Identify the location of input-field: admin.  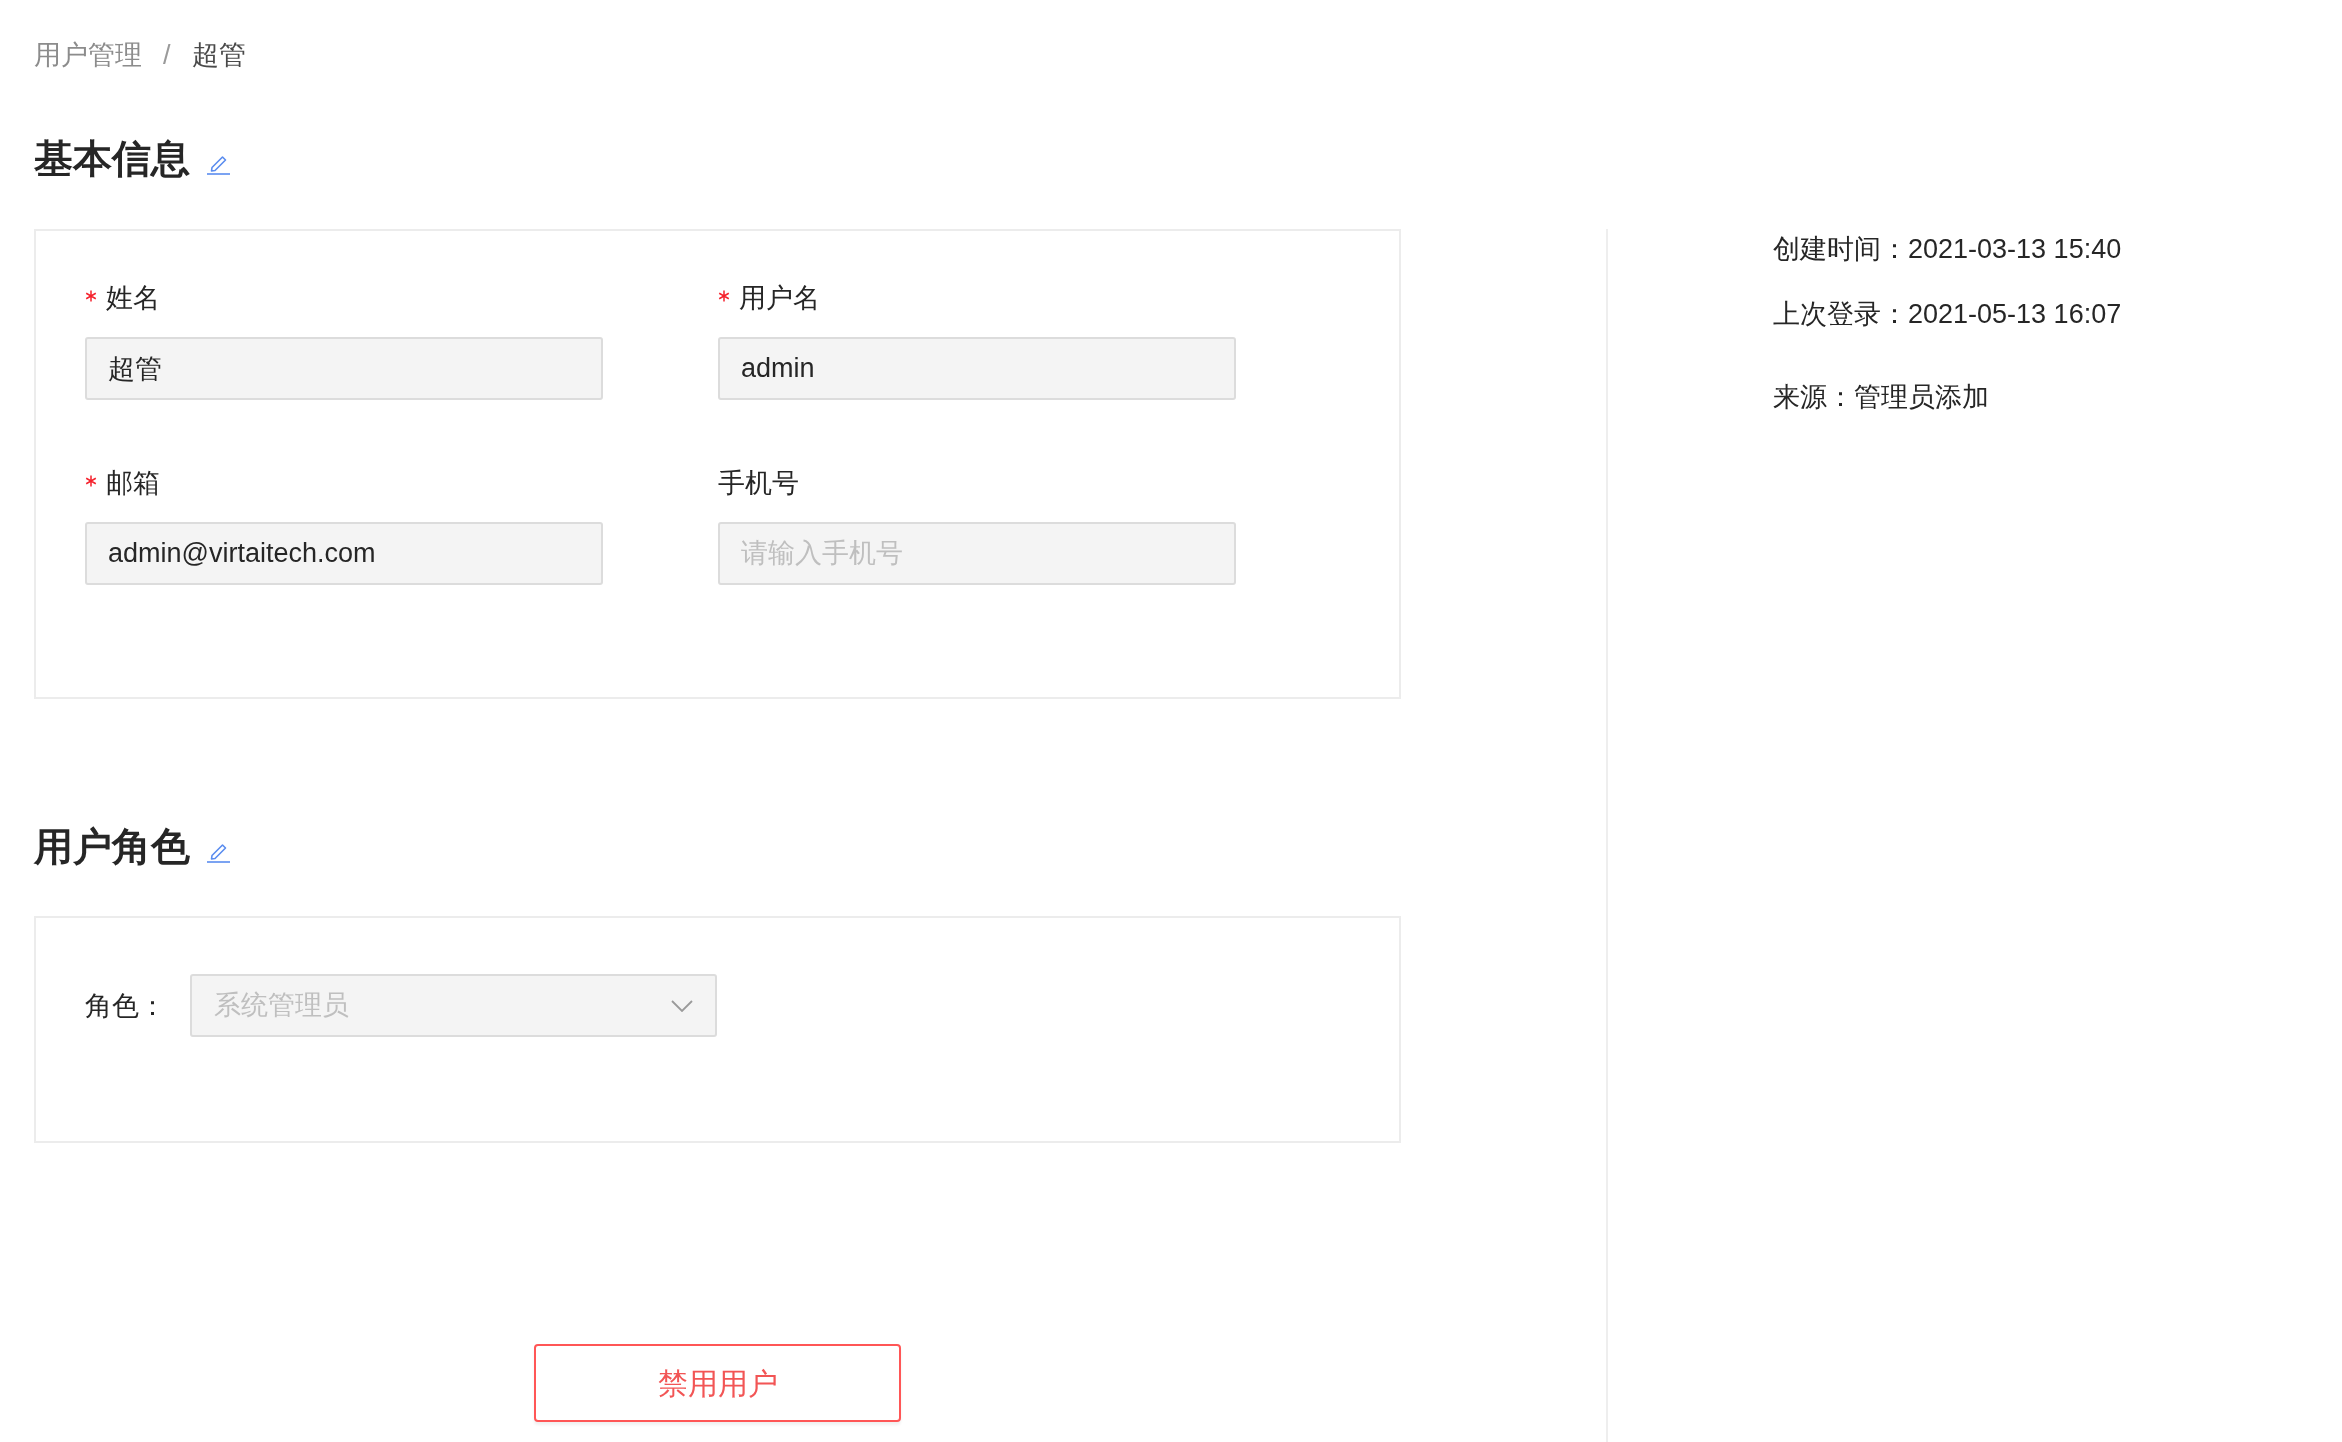
(977, 368).